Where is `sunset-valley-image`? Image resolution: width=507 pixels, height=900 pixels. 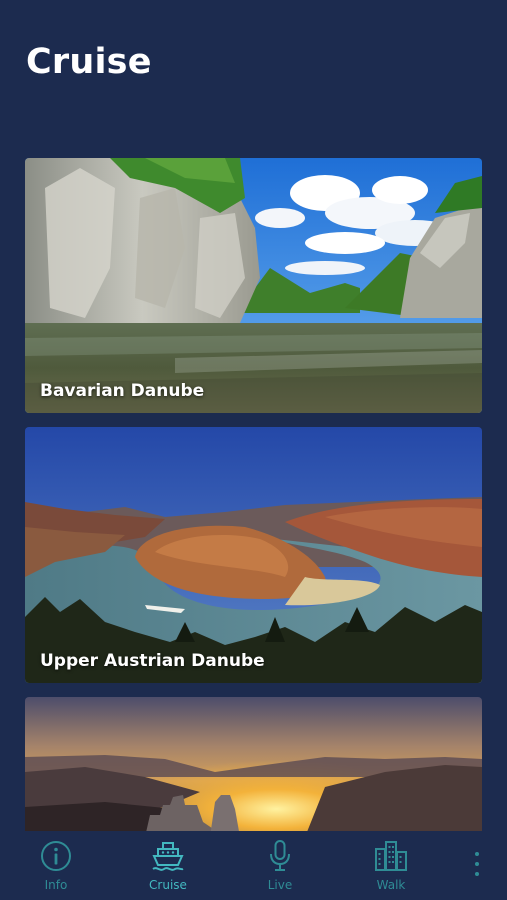
sunset-valley-image is located at coordinates (253, 767).